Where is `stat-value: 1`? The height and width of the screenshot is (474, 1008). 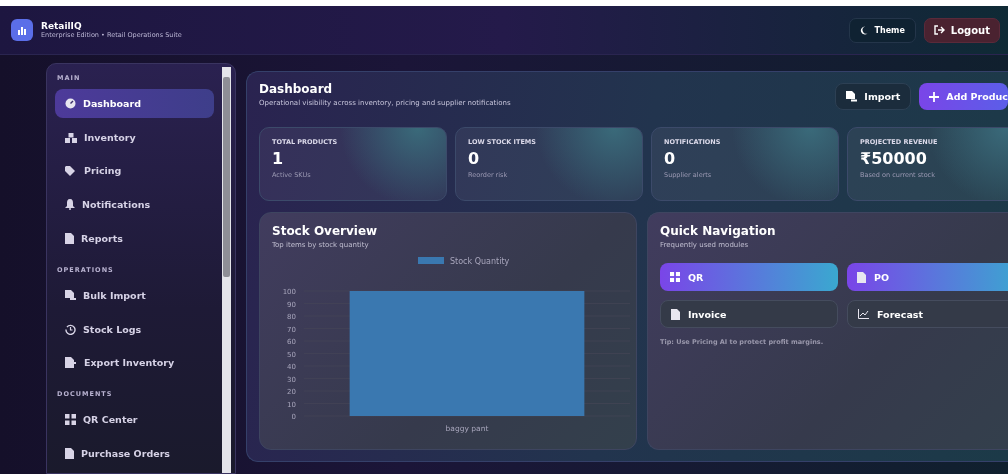
stat-value: 1 is located at coordinates (278, 158).